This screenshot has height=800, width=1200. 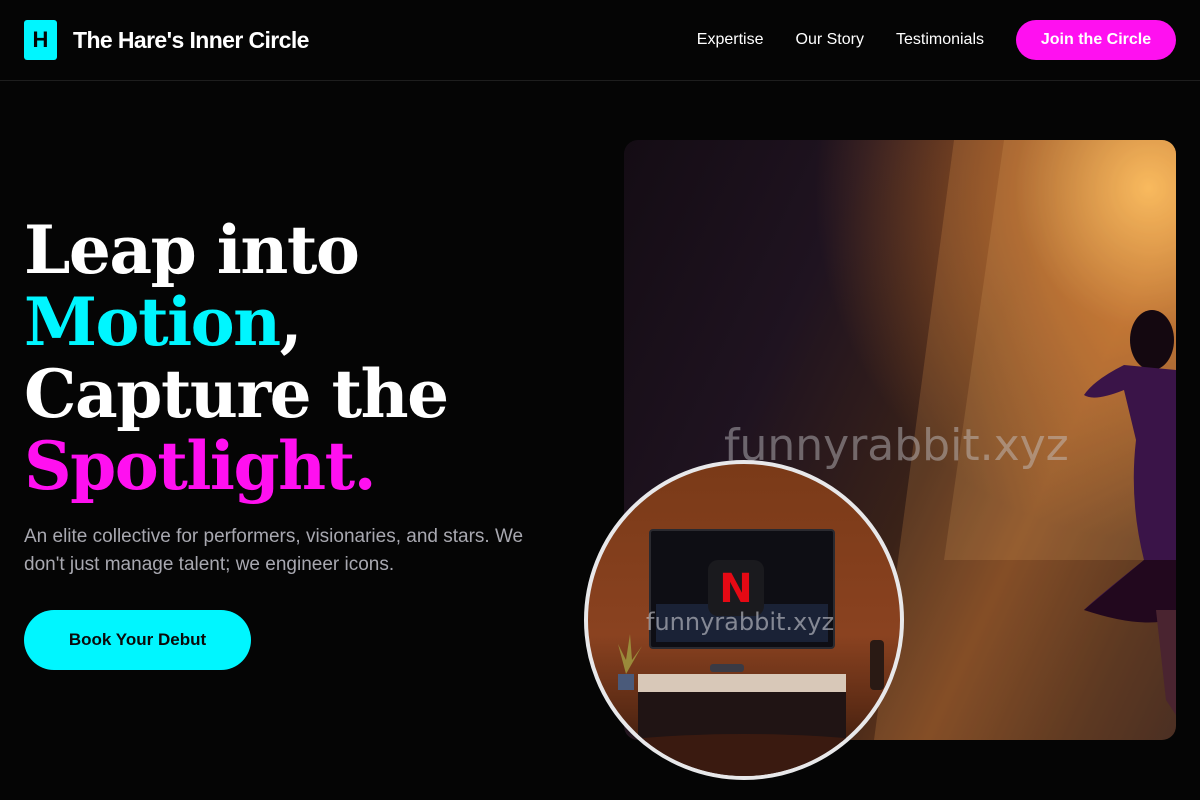 I want to click on hero-title: Leap into Motion, Capture the Spotlight., so click(x=236, y=358).